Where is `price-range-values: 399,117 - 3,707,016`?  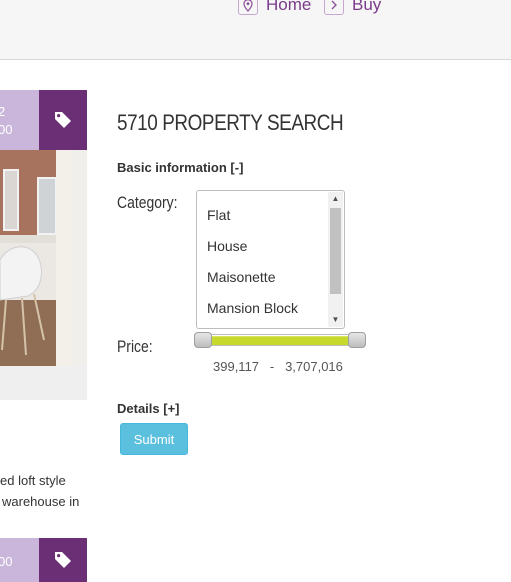 price-range-values: 399,117 - 3,707,016 is located at coordinates (278, 366).